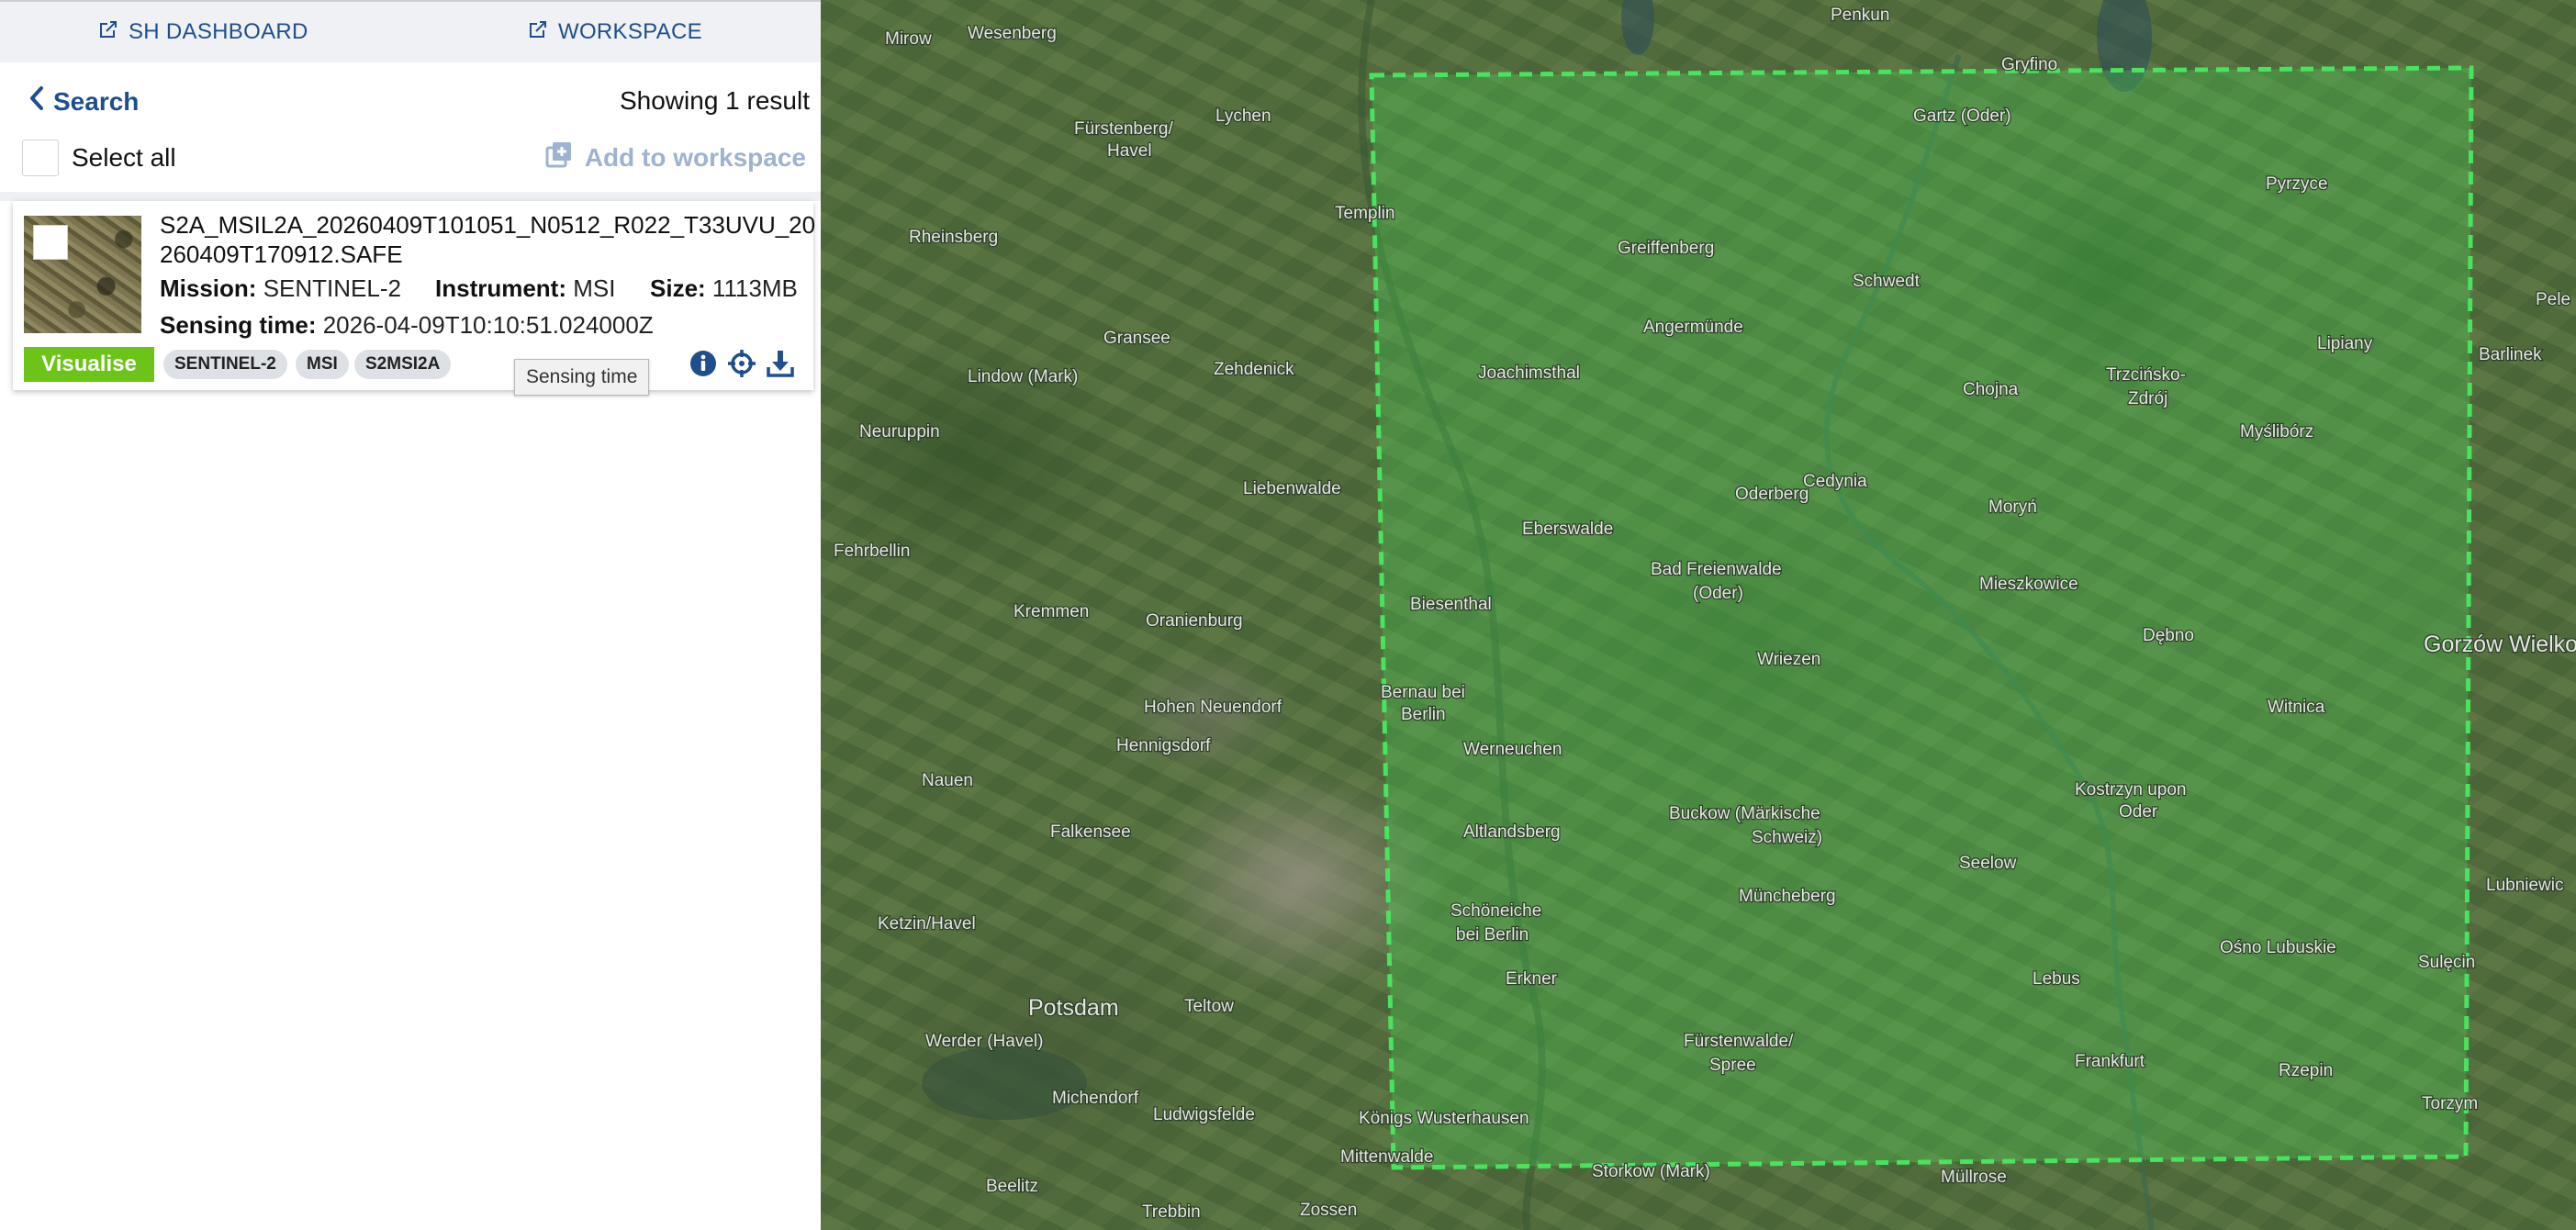 The width and height of the screenshot is (2576, 1230). What do you see at coordinates (1835, 481) in the screenshot?
I see `place-label: Cedynia` at bounding box center [1835, 481].